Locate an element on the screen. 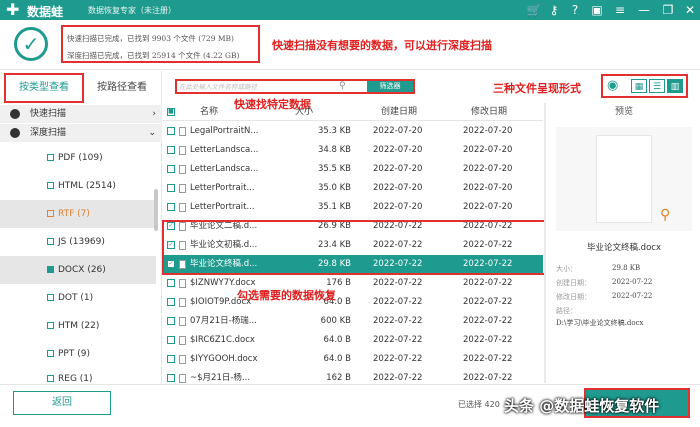 Image resolution: width=700 pixels, height=427 pixels. watermark: 头条 @数据蛙恢复软件 is located at coordinates (582, 406).